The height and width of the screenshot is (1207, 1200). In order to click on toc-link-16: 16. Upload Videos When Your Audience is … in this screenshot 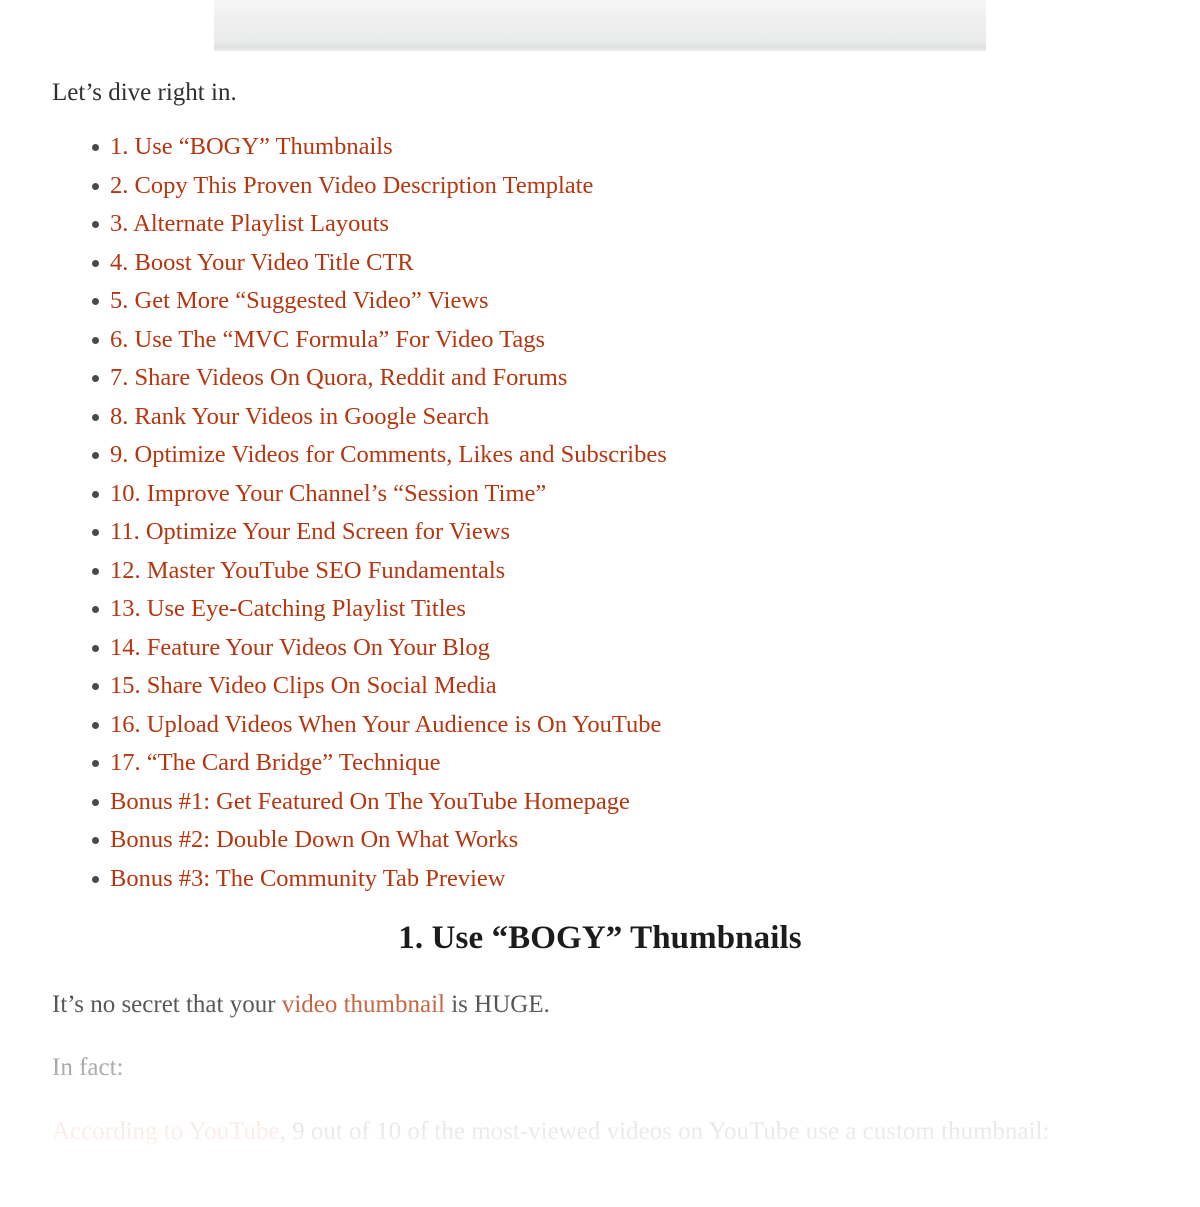, I will do `click(385, 724)`.